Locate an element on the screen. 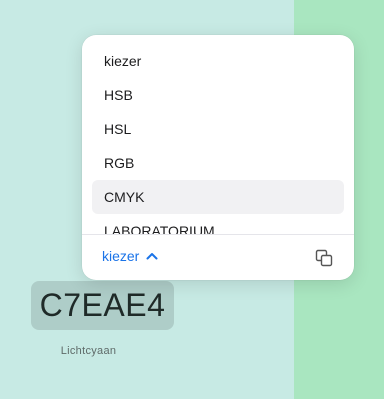 This screenshot has width=384, height=399. hex-code-text: C7EAE4 is located at coordinates (102, 305).